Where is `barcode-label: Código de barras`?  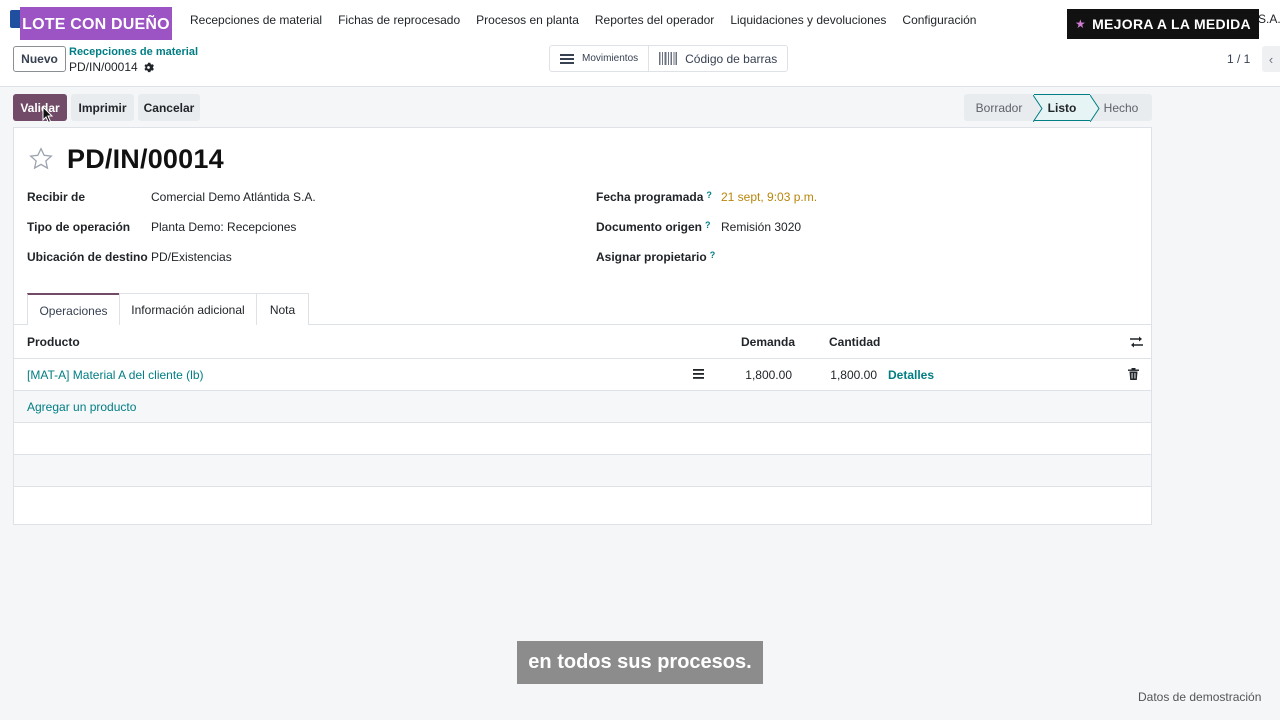
barcode-label: Código de barras is located at coordinates (731, 58).